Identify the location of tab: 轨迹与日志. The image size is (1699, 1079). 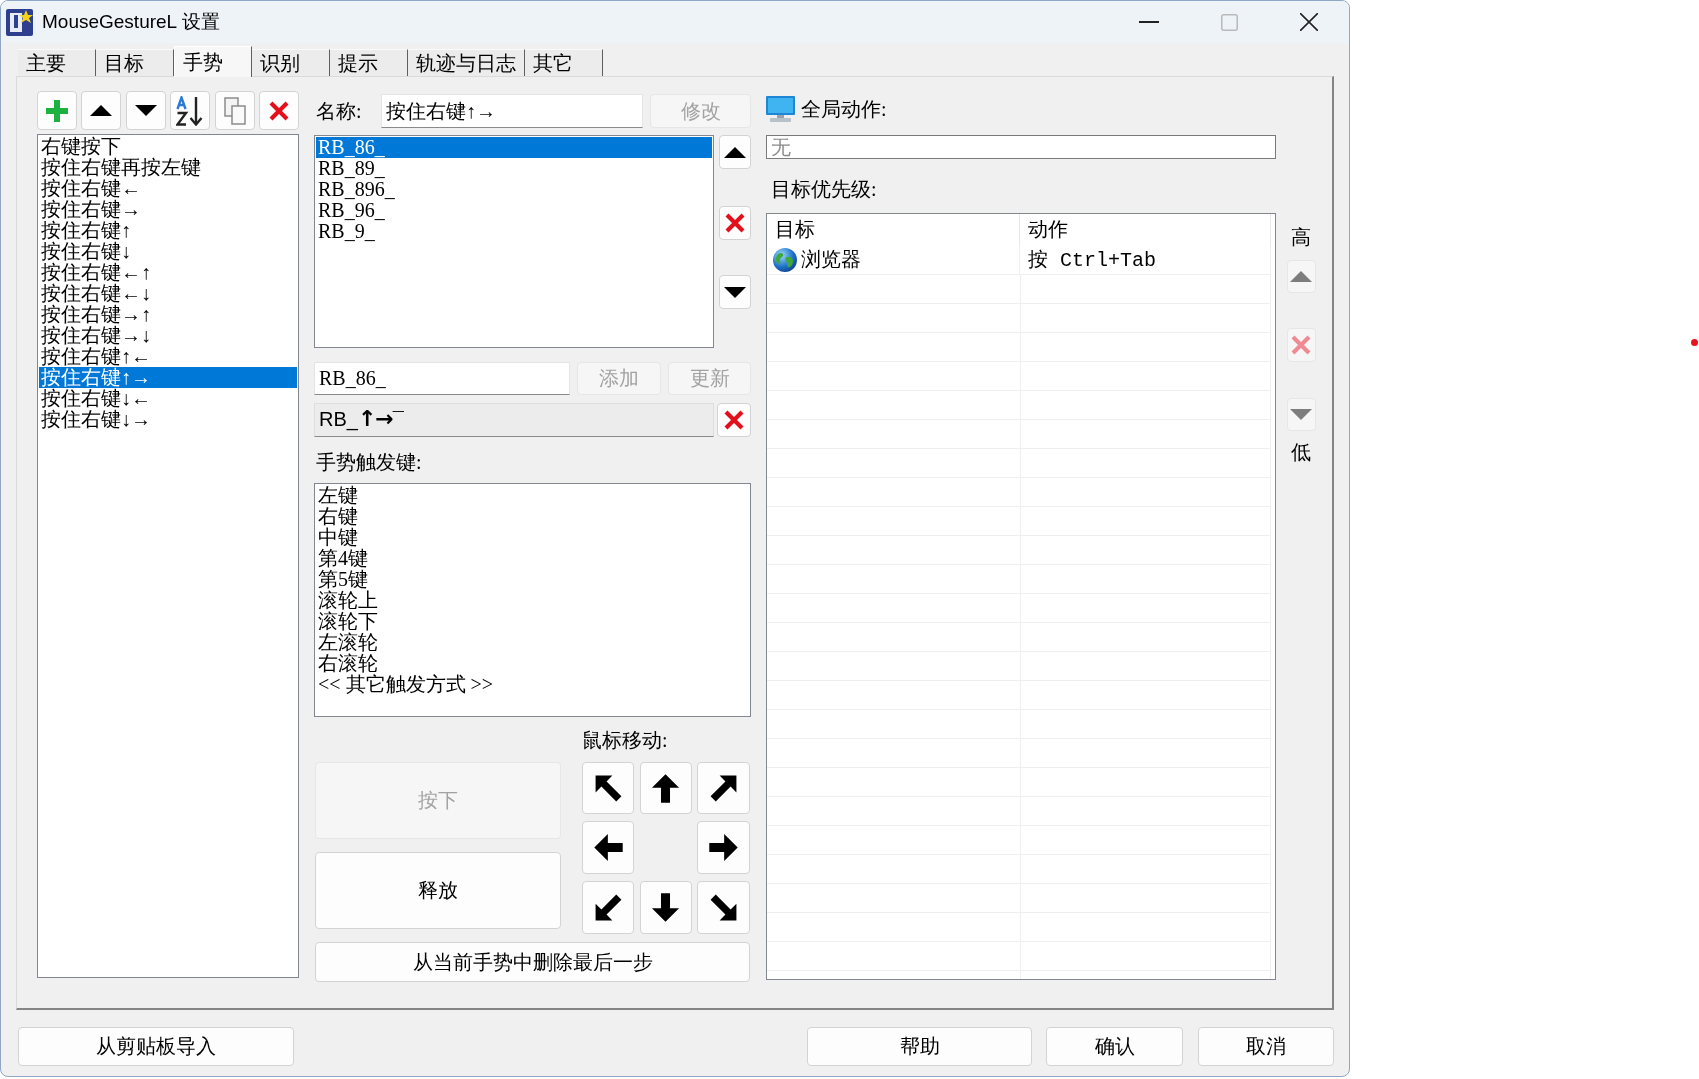
(466, 62).